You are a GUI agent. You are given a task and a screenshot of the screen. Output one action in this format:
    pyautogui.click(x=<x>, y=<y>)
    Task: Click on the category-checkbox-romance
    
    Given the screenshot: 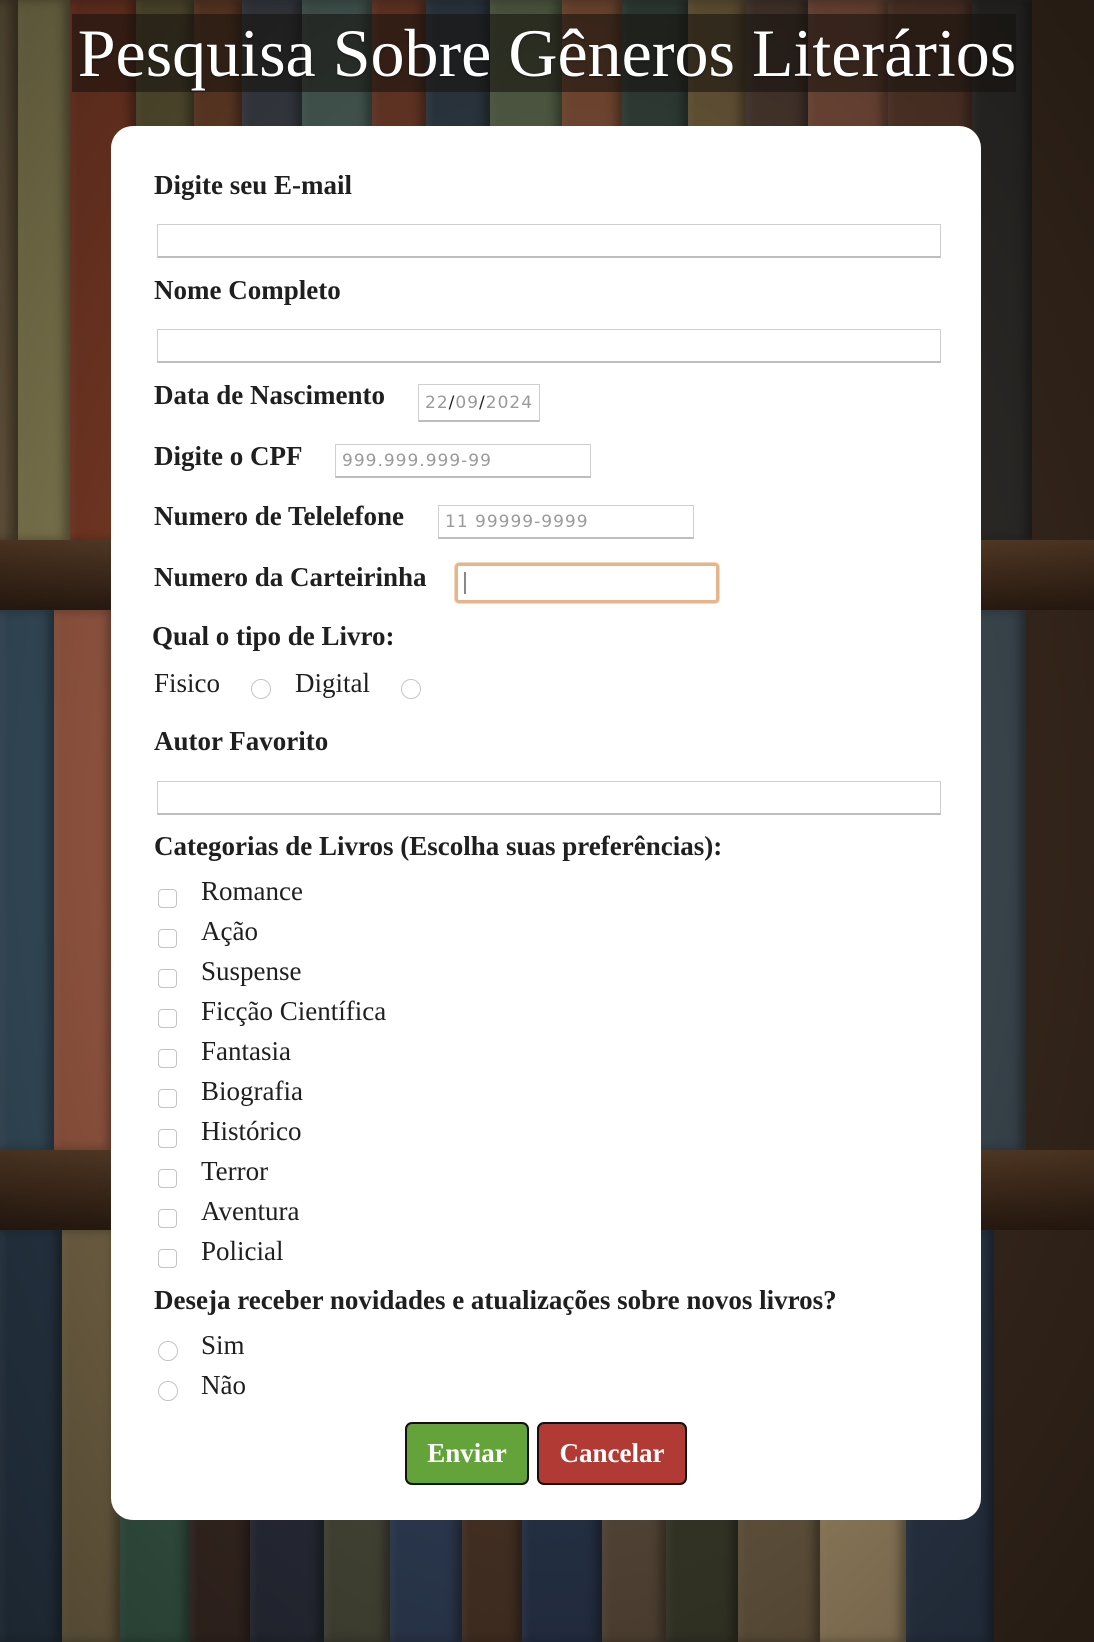 What is the action you would take?
    pyautogui.click(x=167, y=898)
    